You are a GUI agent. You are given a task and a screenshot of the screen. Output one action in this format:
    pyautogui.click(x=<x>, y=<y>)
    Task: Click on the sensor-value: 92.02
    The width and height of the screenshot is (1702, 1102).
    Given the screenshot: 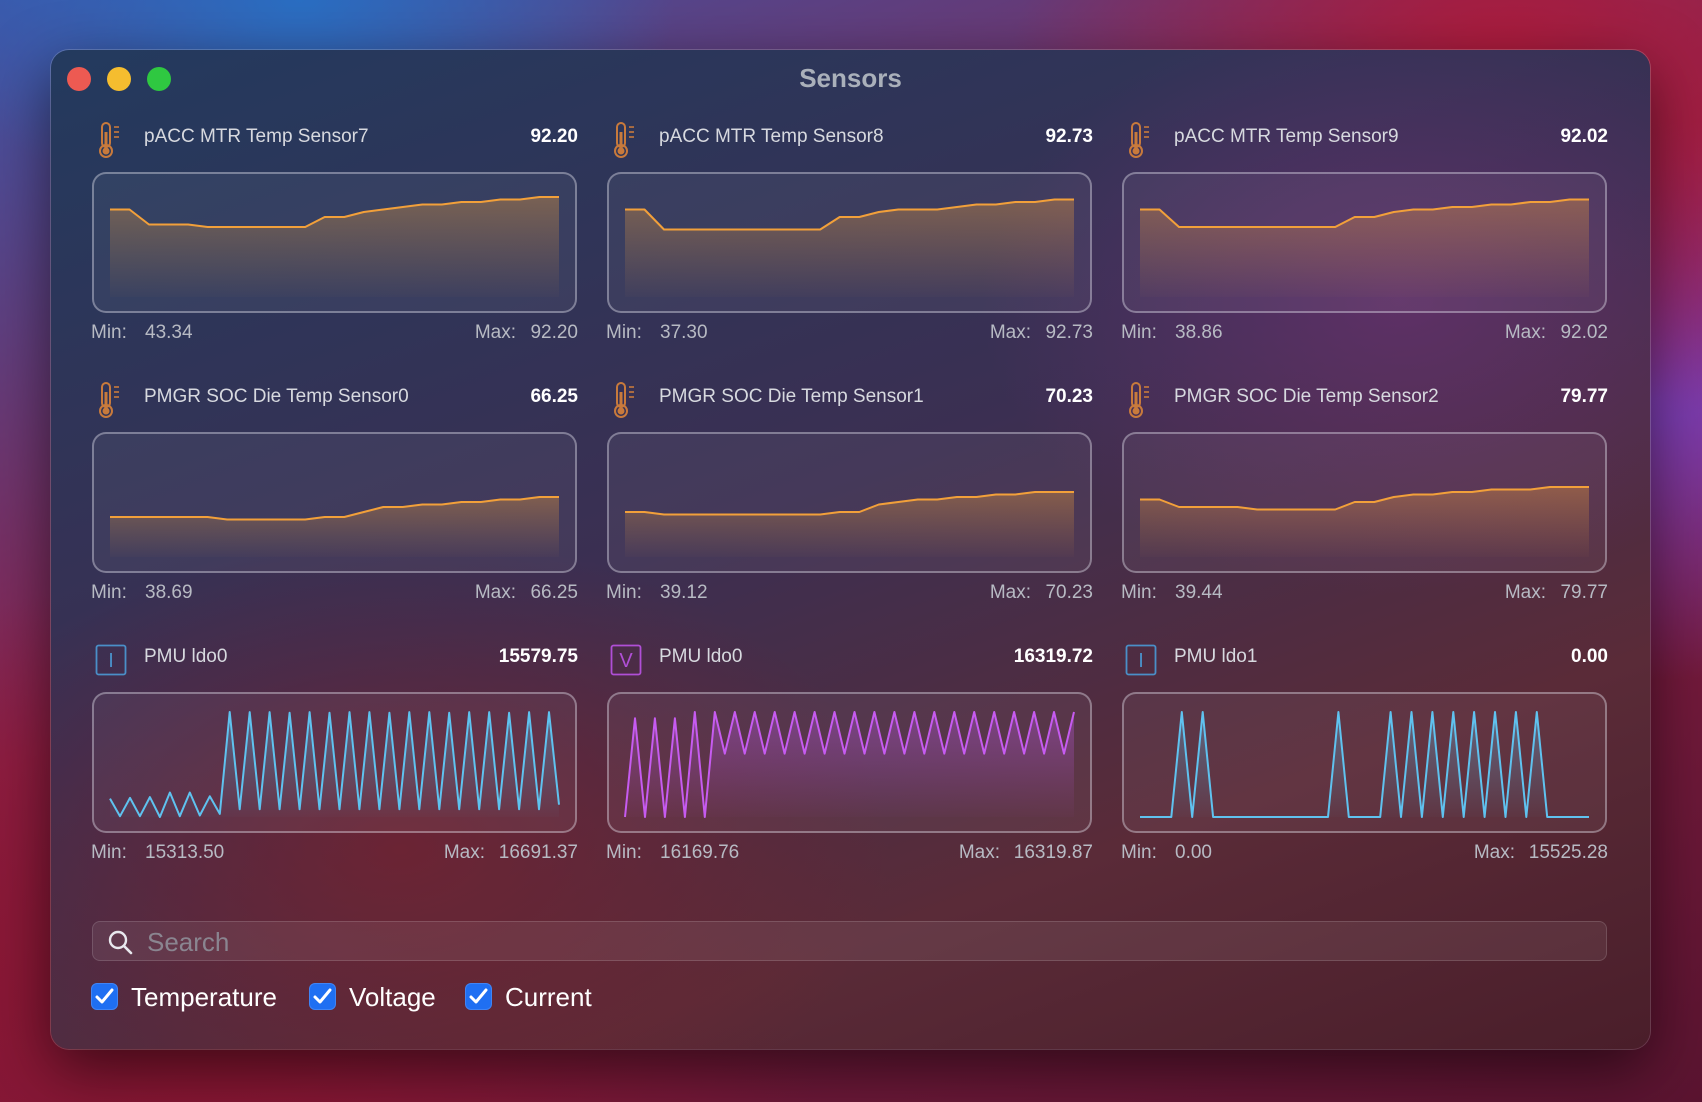 What is the action you would take?
    pyautogui.click(x=1584, y=136)
    